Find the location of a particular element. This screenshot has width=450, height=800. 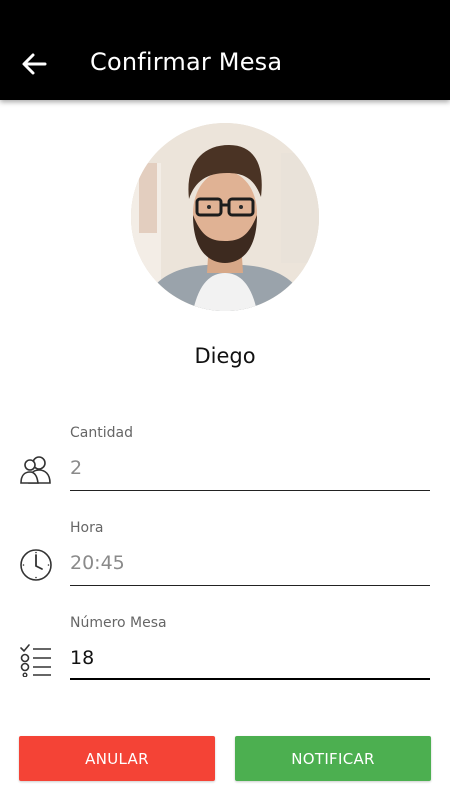

avatar is located at coordinates (225, 217).